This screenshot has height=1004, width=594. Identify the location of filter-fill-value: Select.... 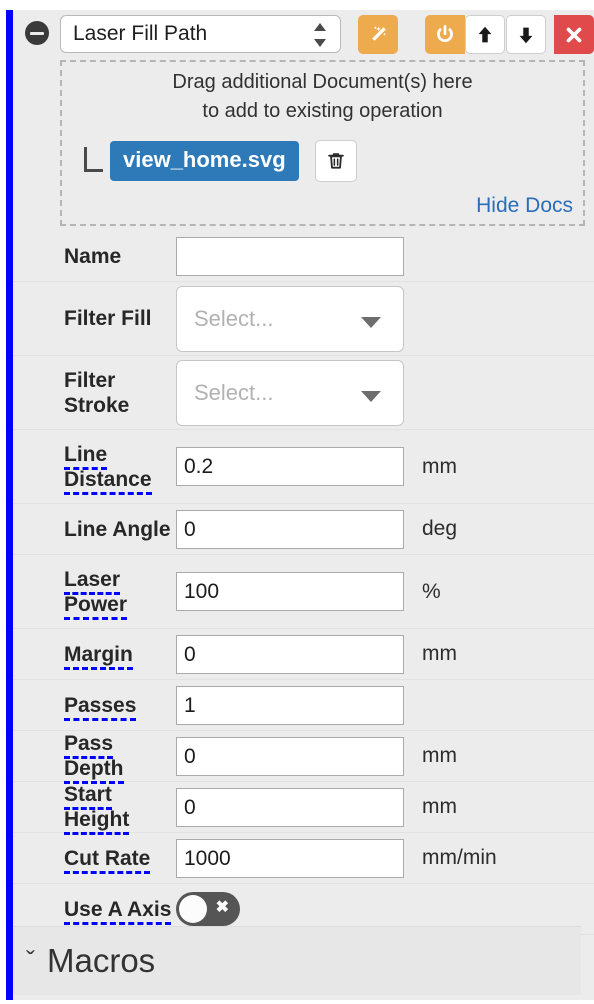
(234, 318).